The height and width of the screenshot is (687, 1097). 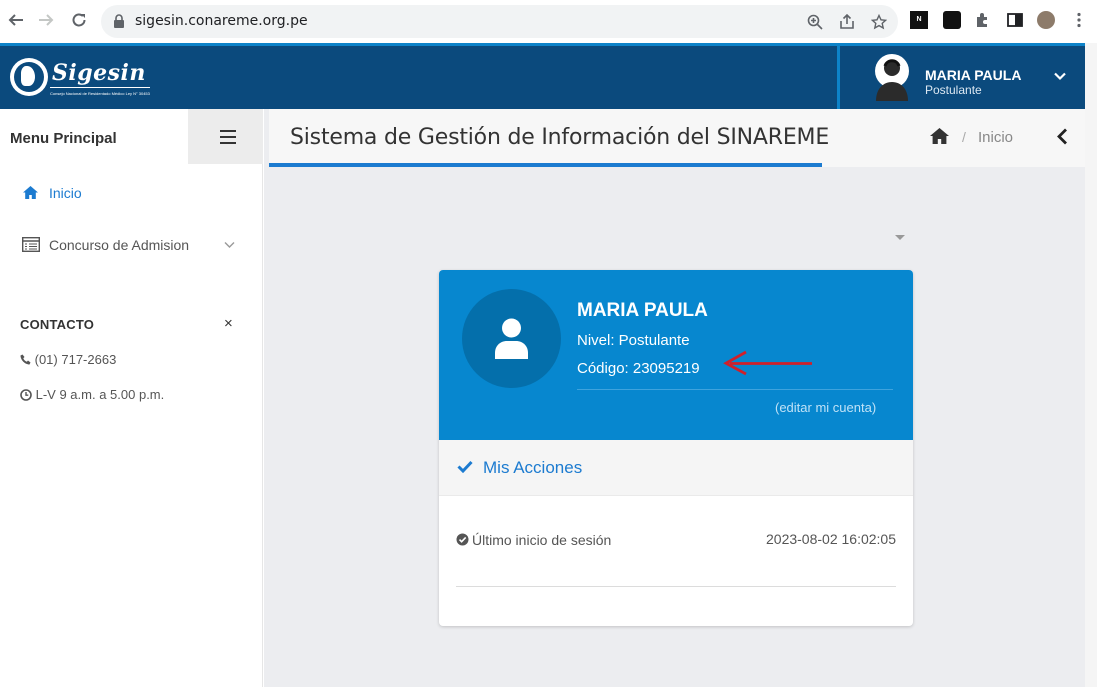 What do you see at coordinates (676, 468) in the screenshot?
I see `actions-header: Mis Acciones` at bounding box center [676, 468].